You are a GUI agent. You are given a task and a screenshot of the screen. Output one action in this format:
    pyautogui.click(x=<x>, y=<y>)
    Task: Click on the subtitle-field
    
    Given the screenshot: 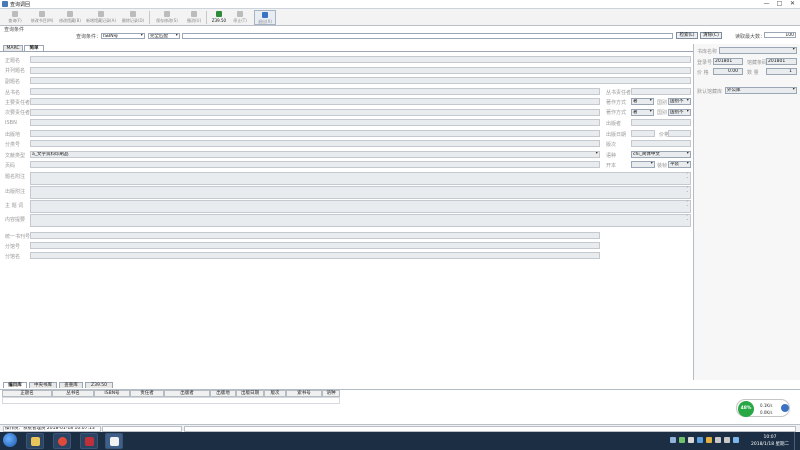 What is the action you would take?
    pyautogui.click(x=360, y=80)
    